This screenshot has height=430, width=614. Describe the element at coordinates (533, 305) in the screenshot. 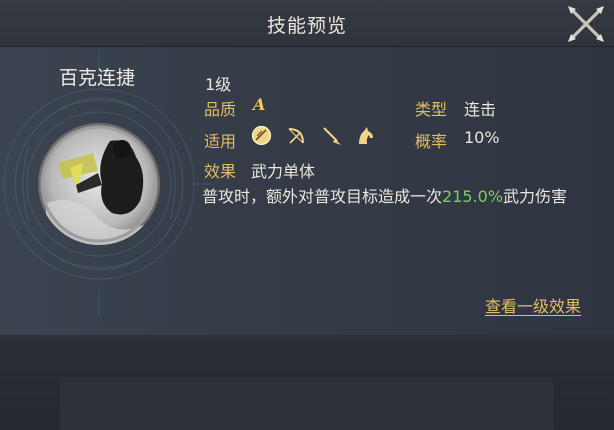

I see `view-level1-effect-link: 查看一级效果` at that location.